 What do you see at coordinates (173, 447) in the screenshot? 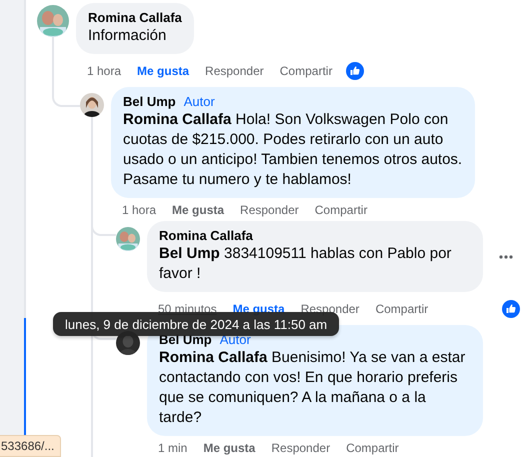
I see `comment-time: 1 min` at bounding box center [173, 447].